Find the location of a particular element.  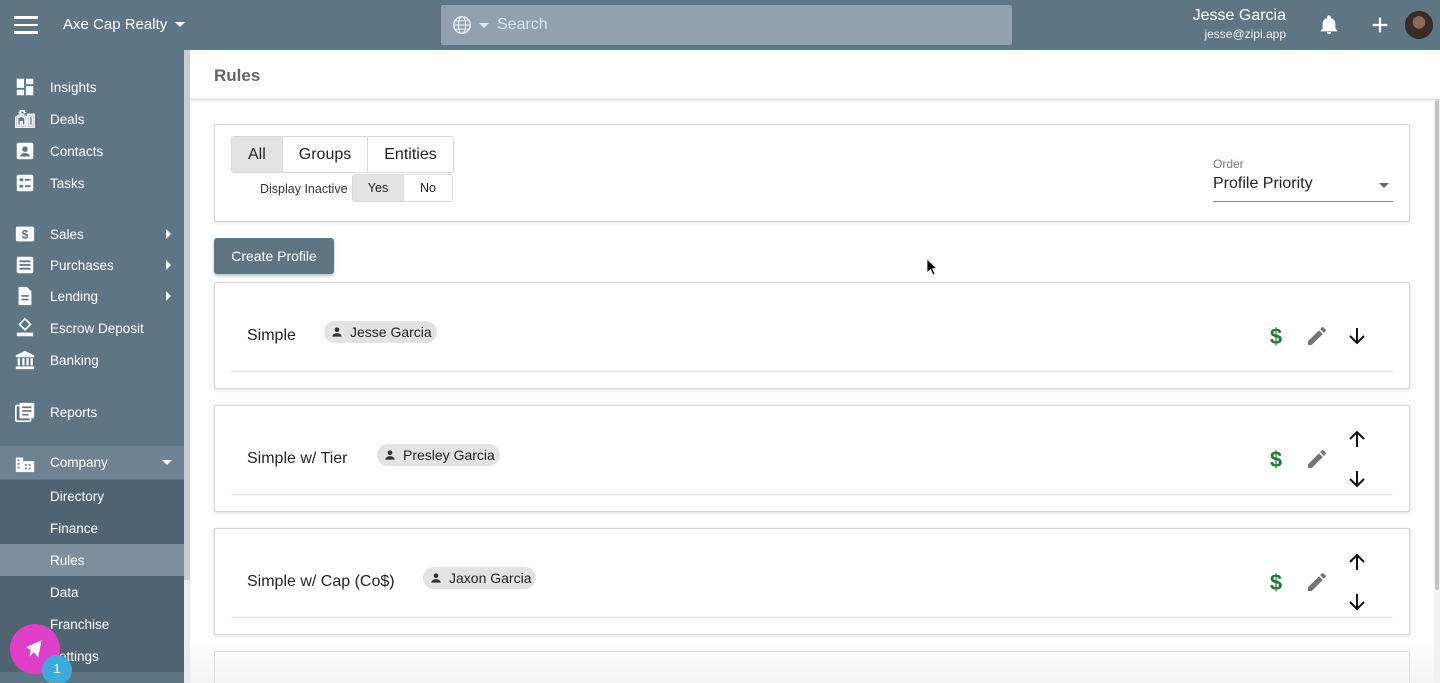

create-profile-button: Create Profile is located at coordinates (274, 256).